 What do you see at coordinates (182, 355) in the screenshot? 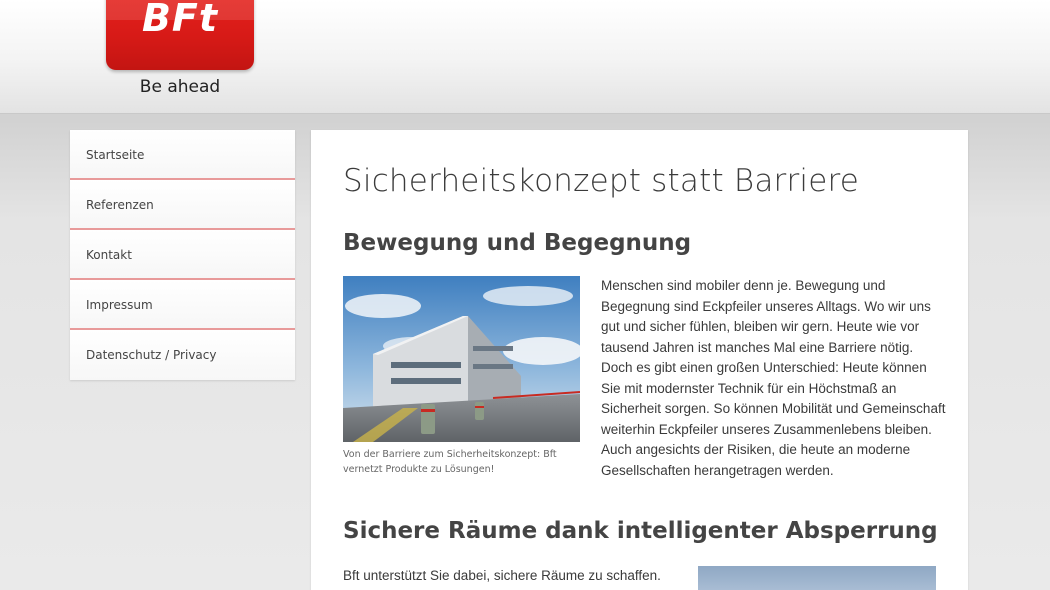
I see `sidebar-item-datenschutz: Datenschutz / Privacy` at bounding box center [182, 355].